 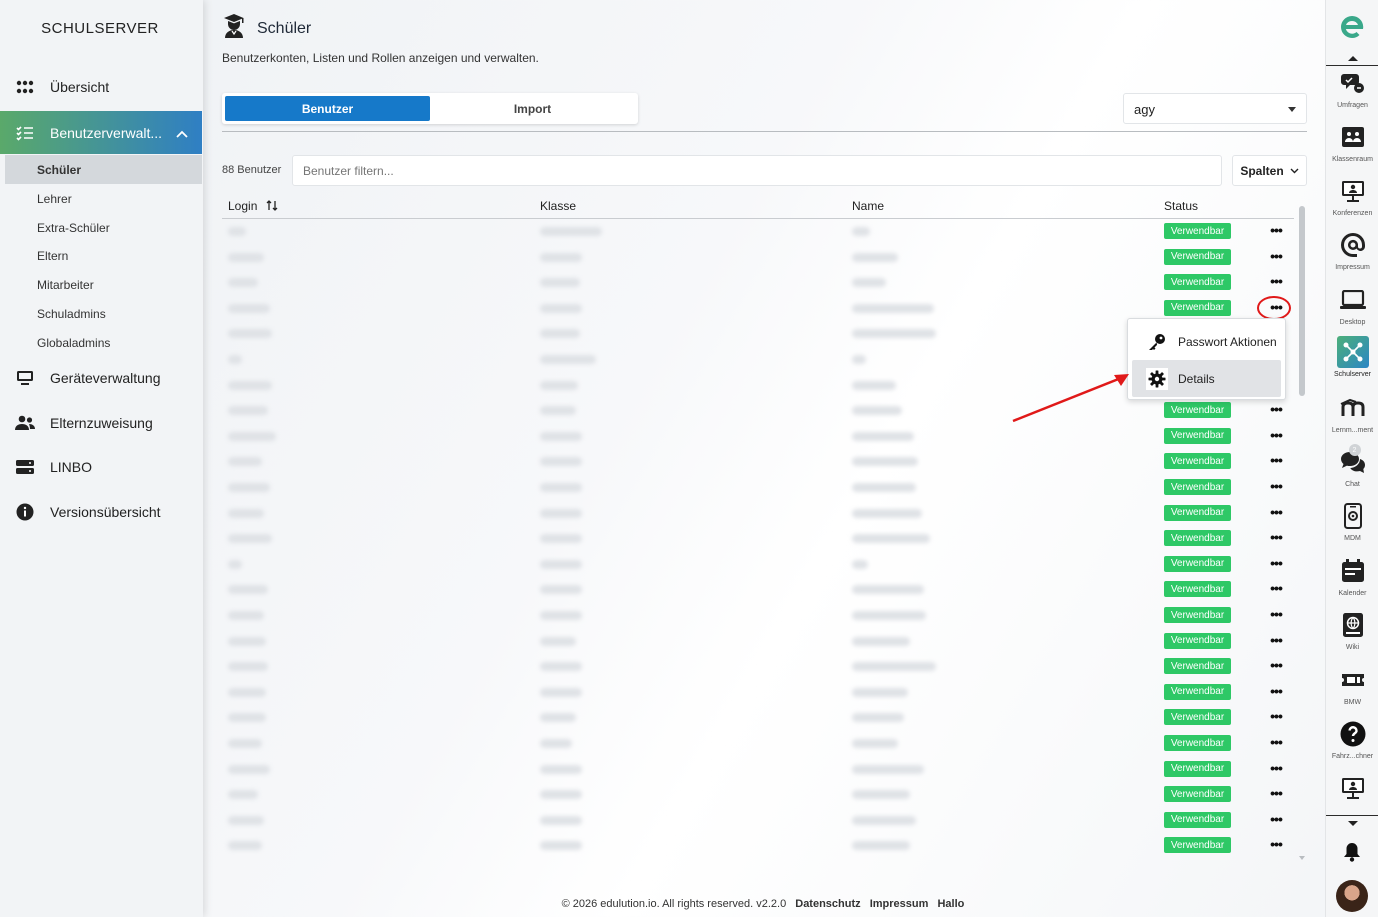 What do you see at coordinates (1353, 823) in the screenshot?
I see `rail-down-arrow-icon` at bounding box center [1353, 823].